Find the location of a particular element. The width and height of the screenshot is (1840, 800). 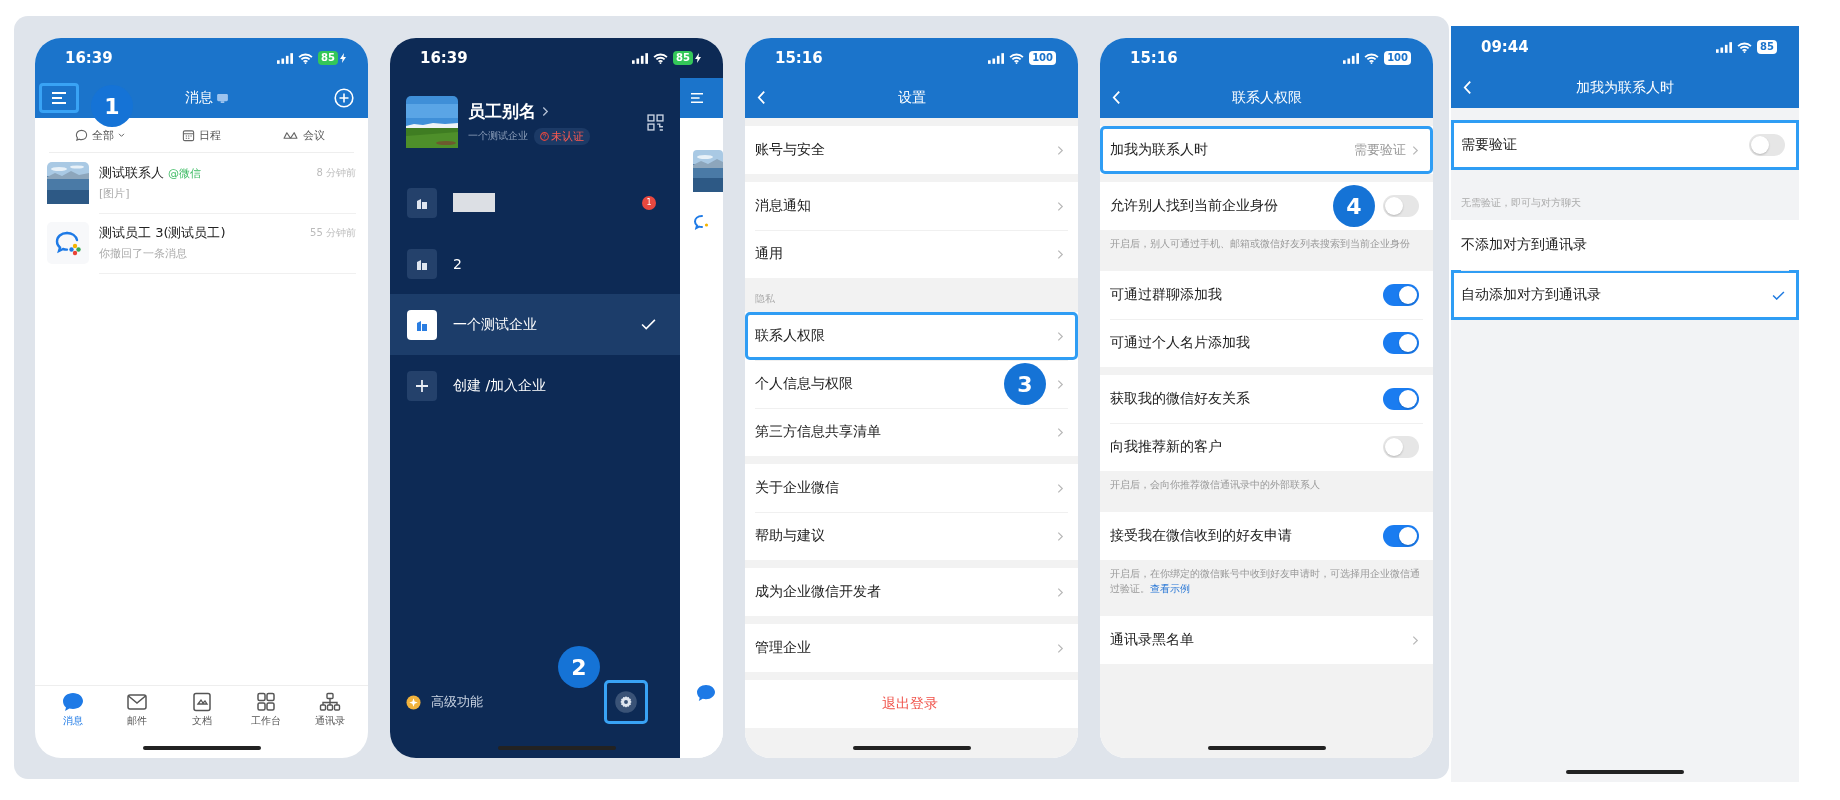

row-value: 需要验证 is located at coordinates (1380, 150).